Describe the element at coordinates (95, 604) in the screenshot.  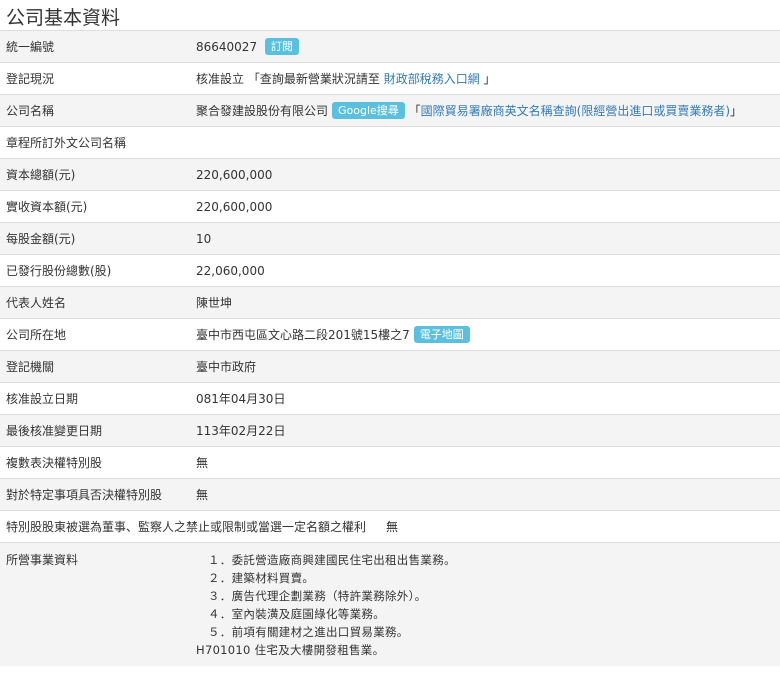
I see `business-label: 所營事業資料` at that location.